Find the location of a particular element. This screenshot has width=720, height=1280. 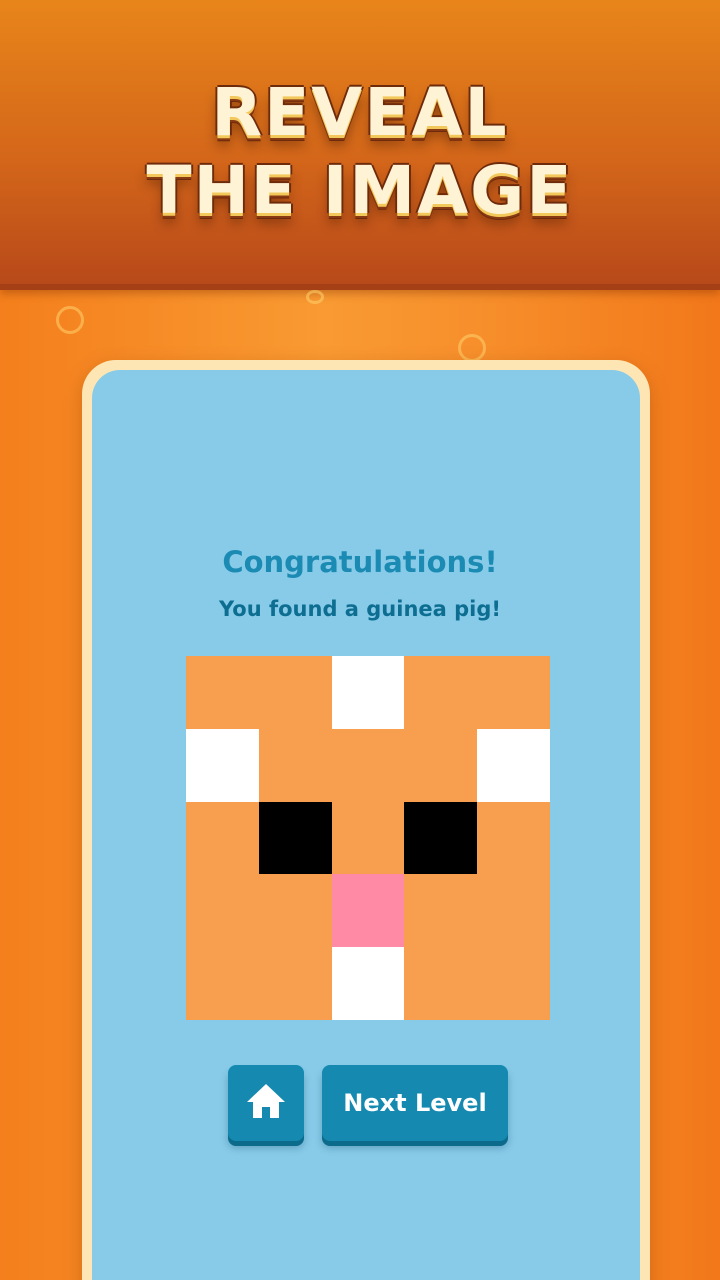

home-button is located at coordinates (266, 1103).